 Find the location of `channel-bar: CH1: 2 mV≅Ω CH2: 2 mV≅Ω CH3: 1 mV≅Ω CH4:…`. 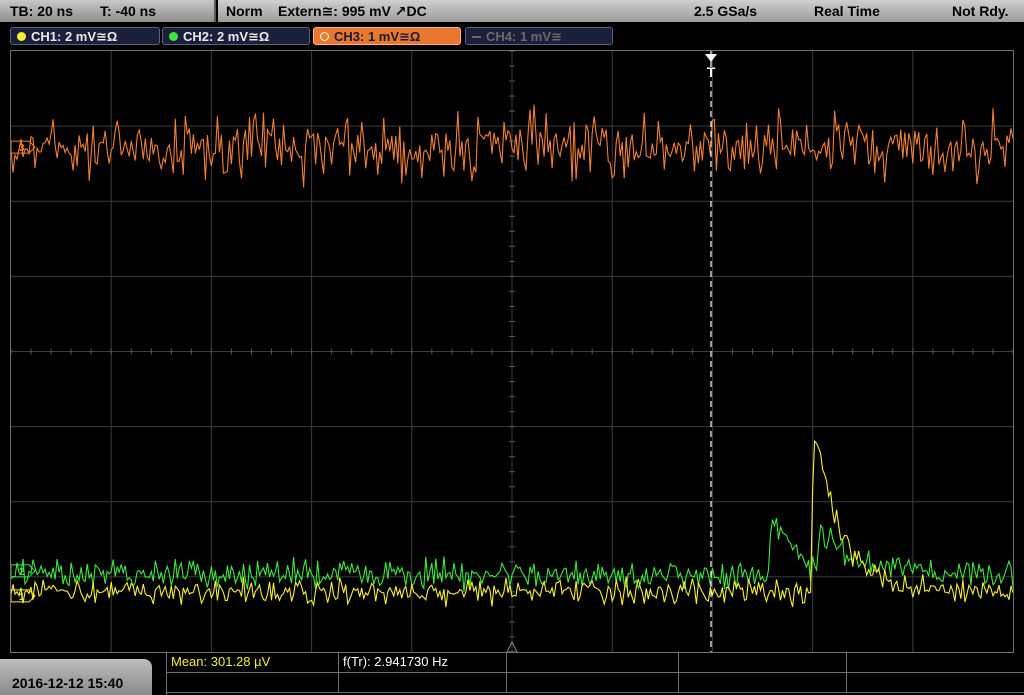

channel-bar: CH1: 2 mV≅Ω CH2: 2 mV≅Ω CH3: 1 mV≅Ω CH4:… is located at coordinates (512, 37).